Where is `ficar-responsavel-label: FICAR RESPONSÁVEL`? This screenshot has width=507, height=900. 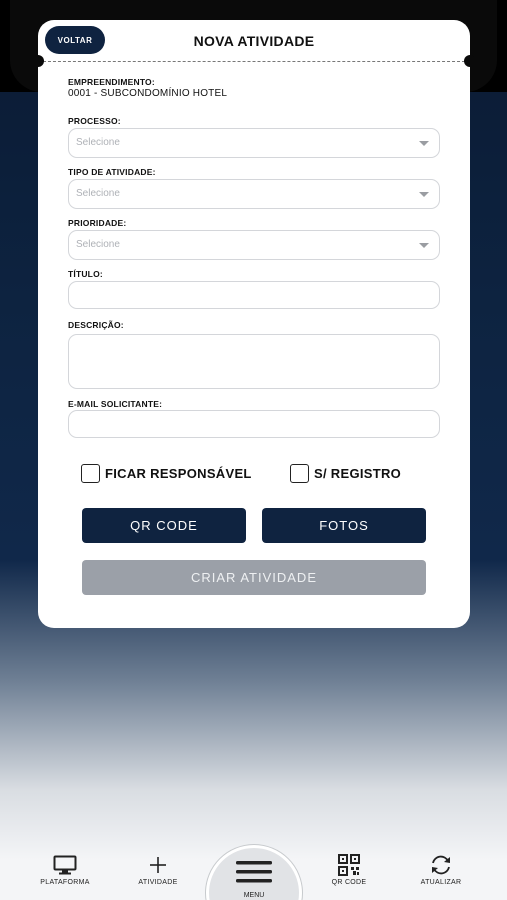 ficar-responsavel-label: FICAR RESPONSÁVEL is located at coordinates (178, 473).